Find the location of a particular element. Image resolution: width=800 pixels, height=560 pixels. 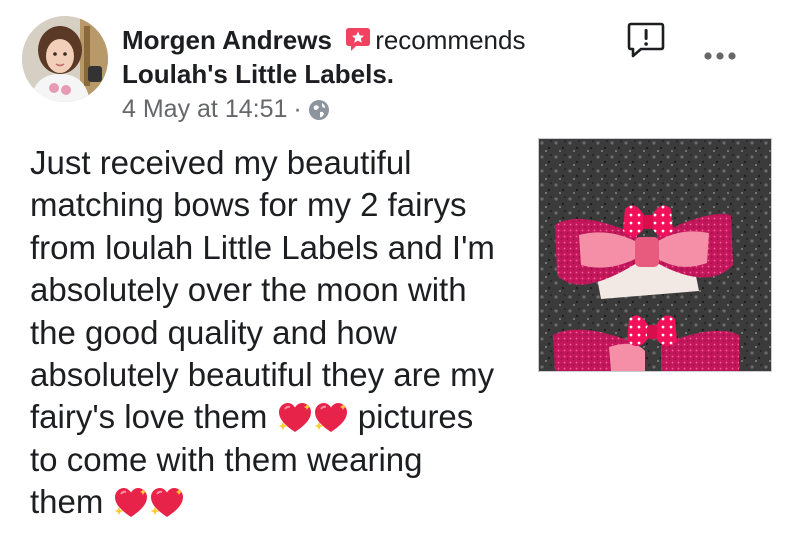

page-name-link: Loulah's Little Labels. is located at coordinates (258, 74).